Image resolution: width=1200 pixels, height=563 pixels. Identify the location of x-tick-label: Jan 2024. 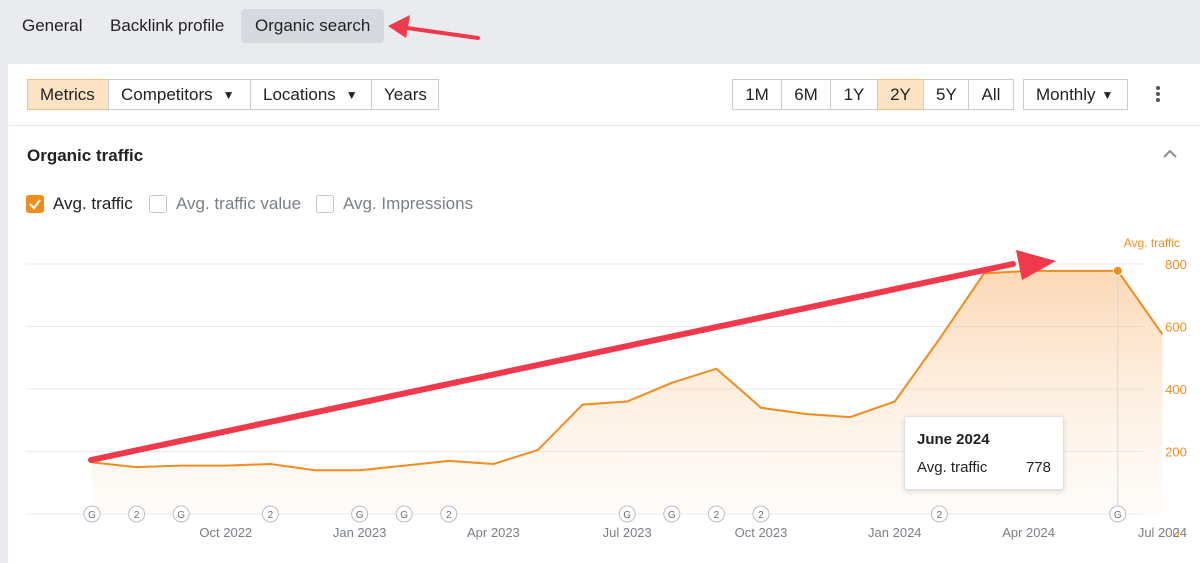
(895, 532).